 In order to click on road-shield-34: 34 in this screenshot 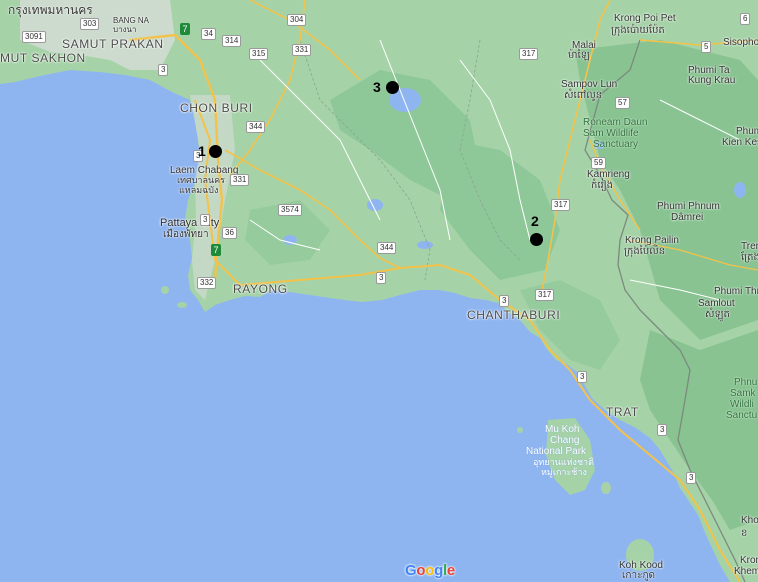, I will do `click(208, 34)`.